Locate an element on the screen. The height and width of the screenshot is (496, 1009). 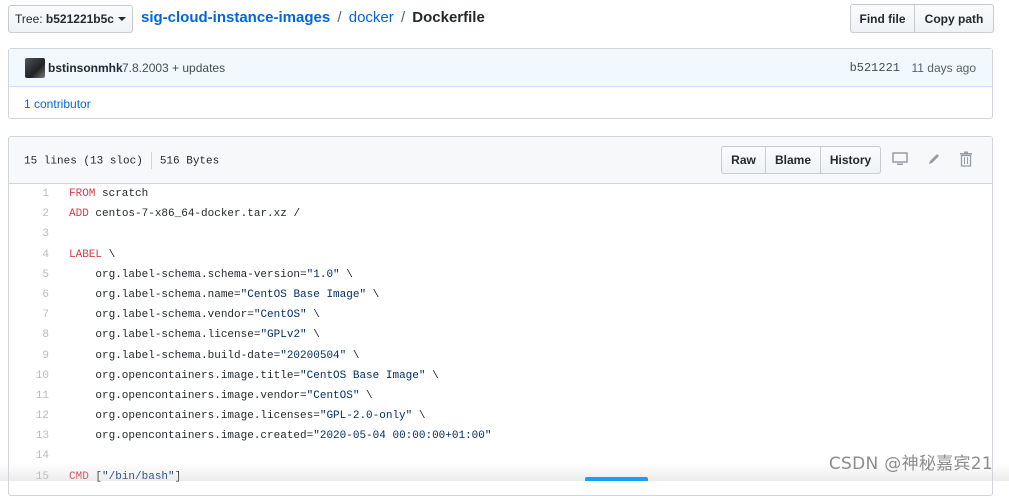
code-line: 7 org.label-schema.vendor="CentOS" \ is located at coordinates (500, 315).